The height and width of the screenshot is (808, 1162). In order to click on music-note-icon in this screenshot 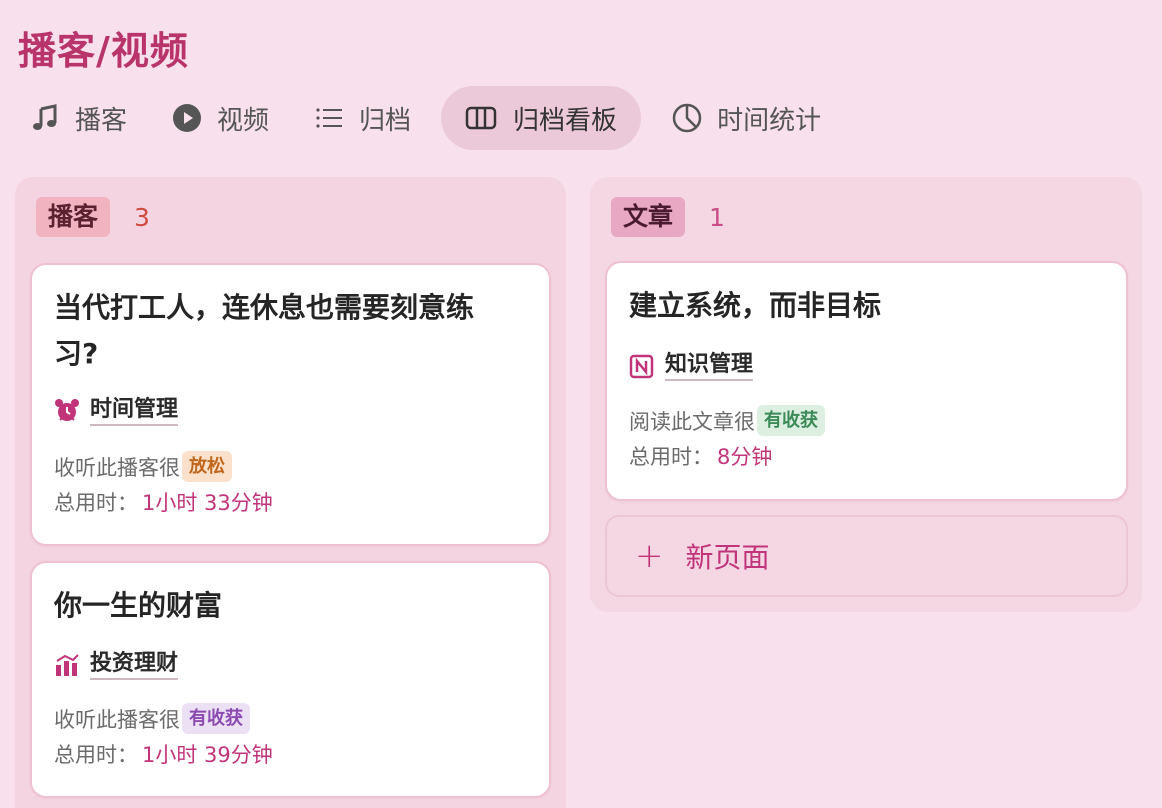, I will do `click(45, 118)`.